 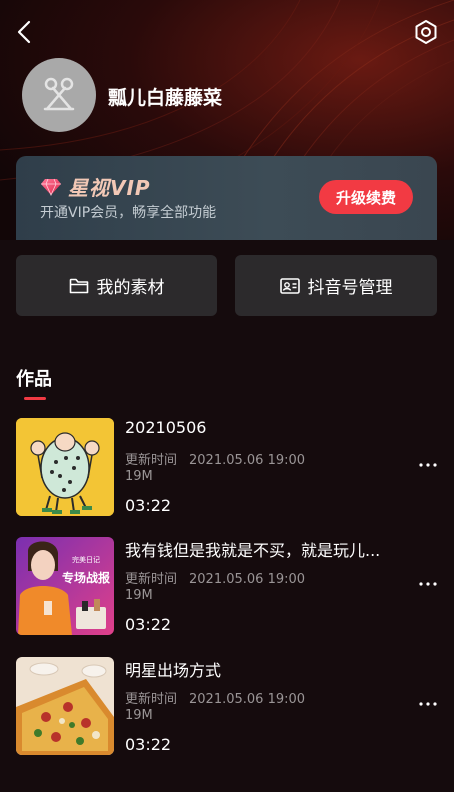 I want to click on settings-button, so click(x=426, y=32).